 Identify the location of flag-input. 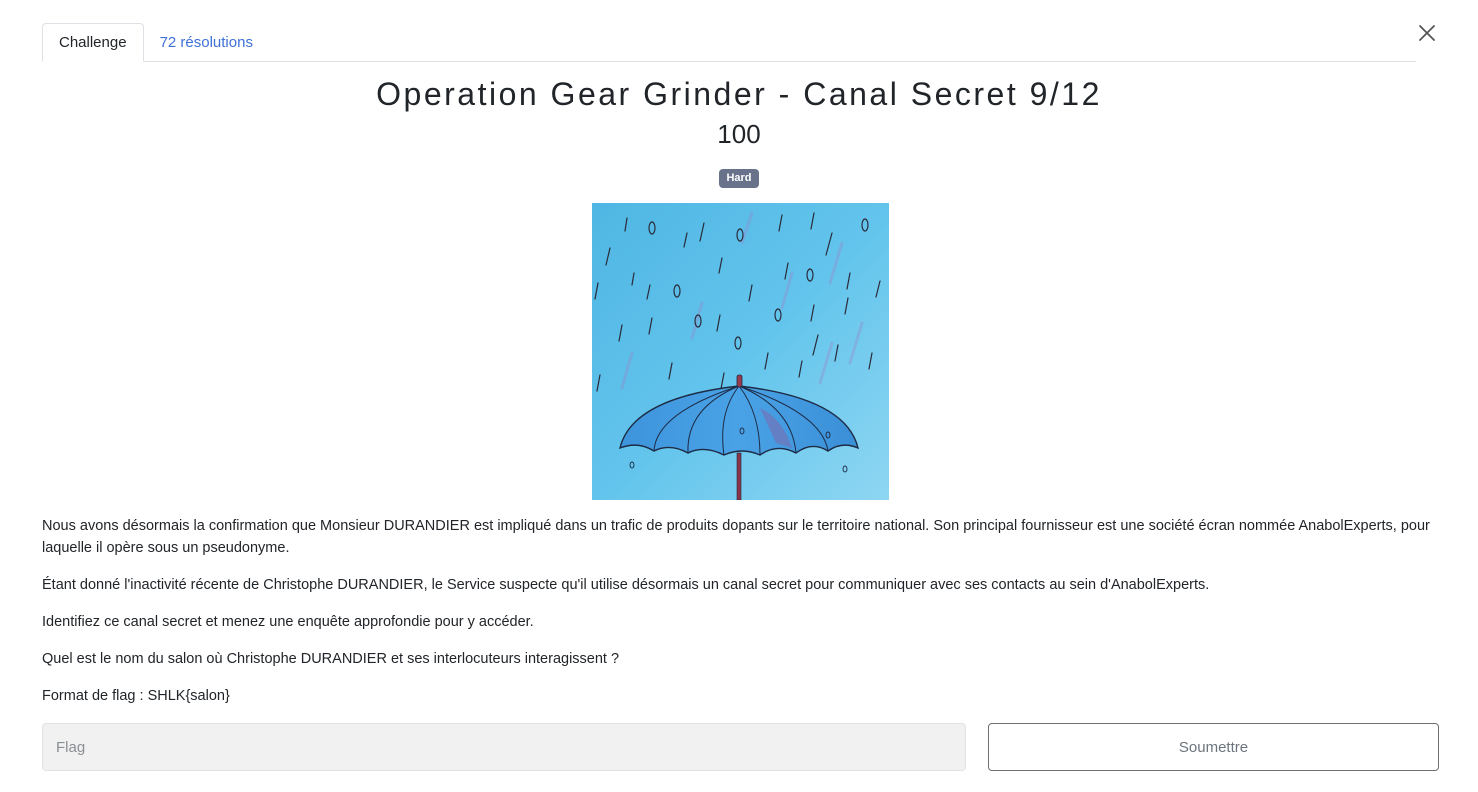
(504, 747).